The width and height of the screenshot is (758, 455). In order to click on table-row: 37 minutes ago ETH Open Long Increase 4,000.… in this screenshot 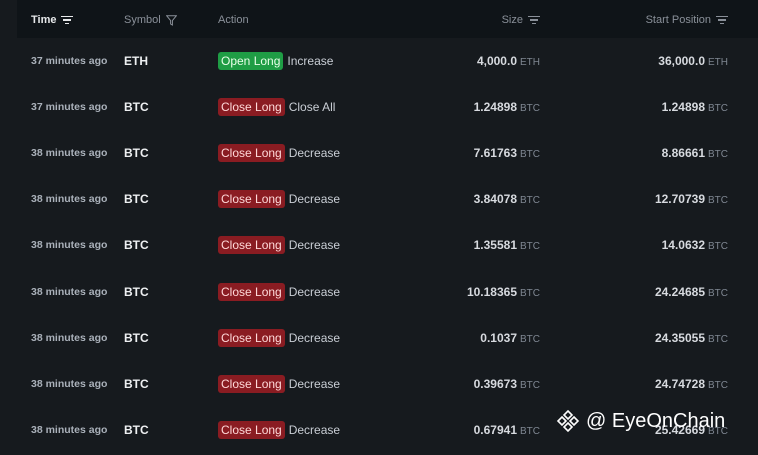, I will do `click(387, 61)`.